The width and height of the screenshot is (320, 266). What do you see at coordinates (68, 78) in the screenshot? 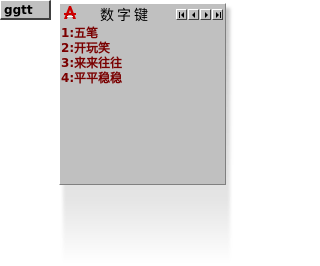
I see `candidate-key: 4:` at bounding box center [68, 78].